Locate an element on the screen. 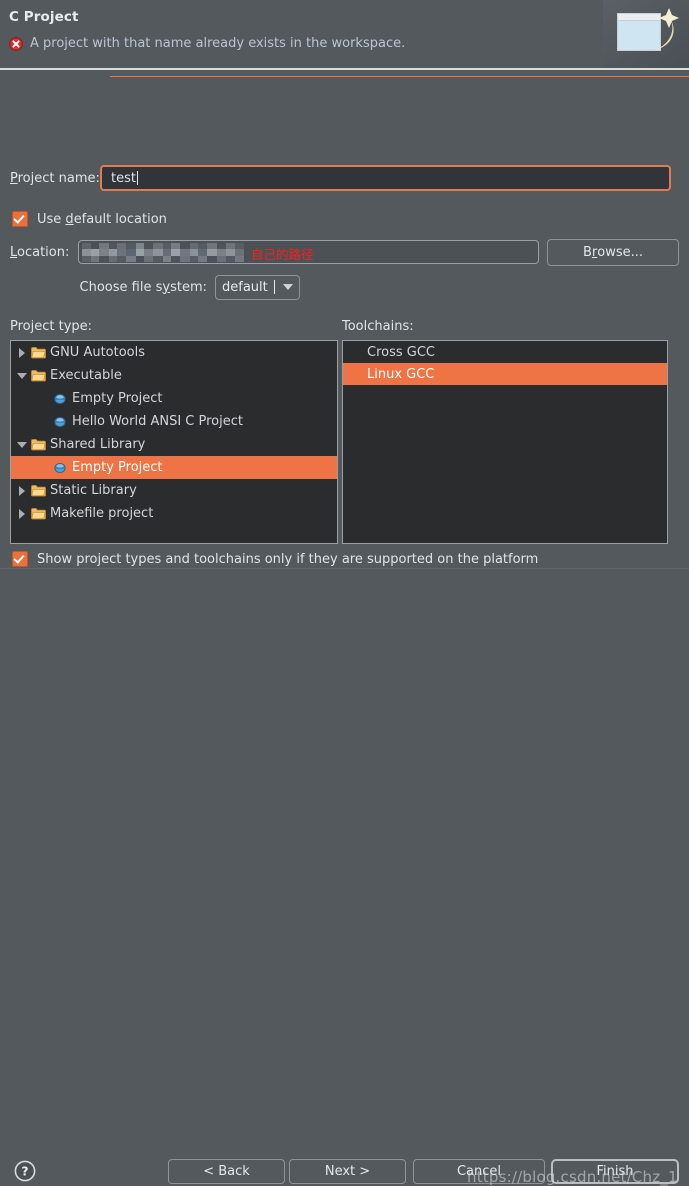 The image size is (689, 1186). file-system-row: Choose file system: default is located at coordinates (344, 287).